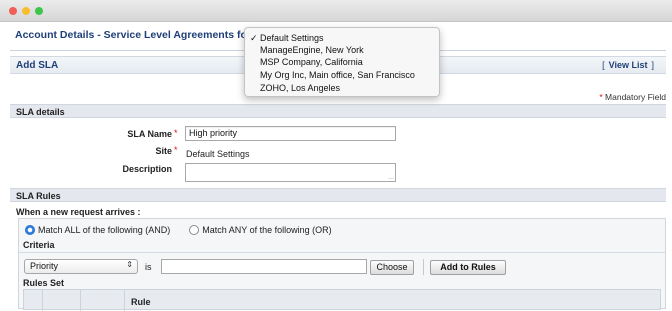  Describe the element at coordinates (468, 267) in the screenshot. I see `add-to-rules-button: Add to Rules` at that location.